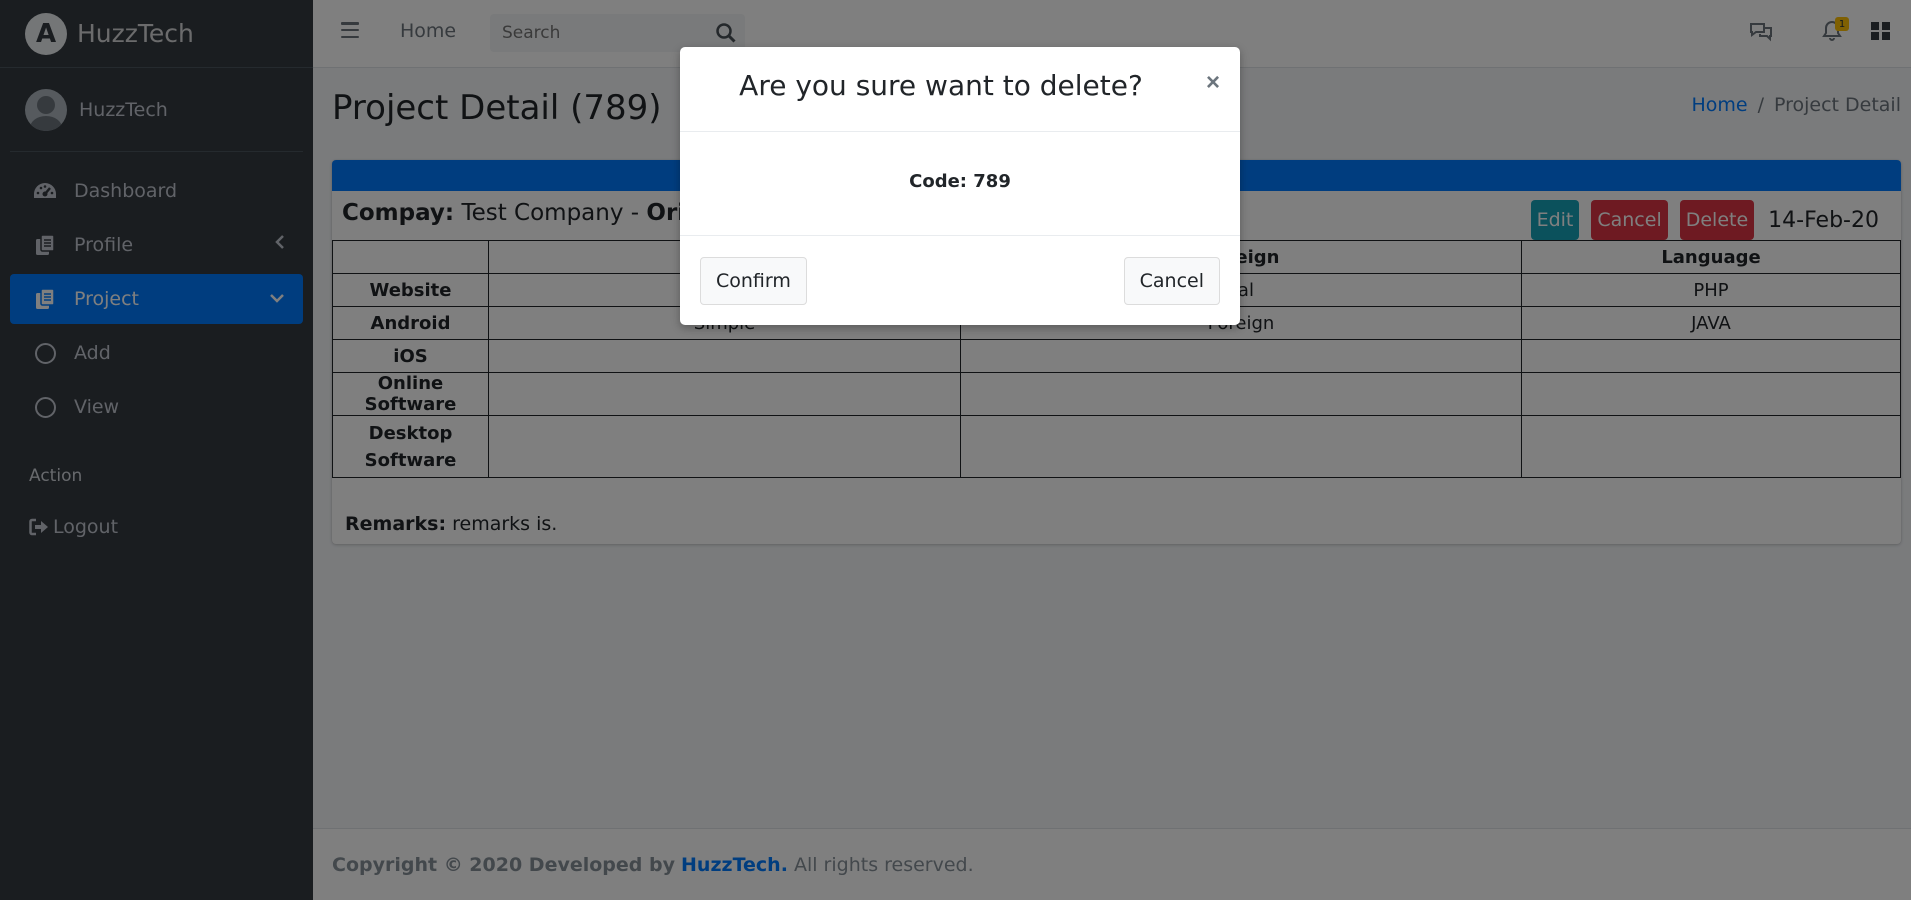  What do you see at coordinates (960, 181) in the screenshot?
I see `modal-body-text: Code: 789` at bounding box center [960, 181].